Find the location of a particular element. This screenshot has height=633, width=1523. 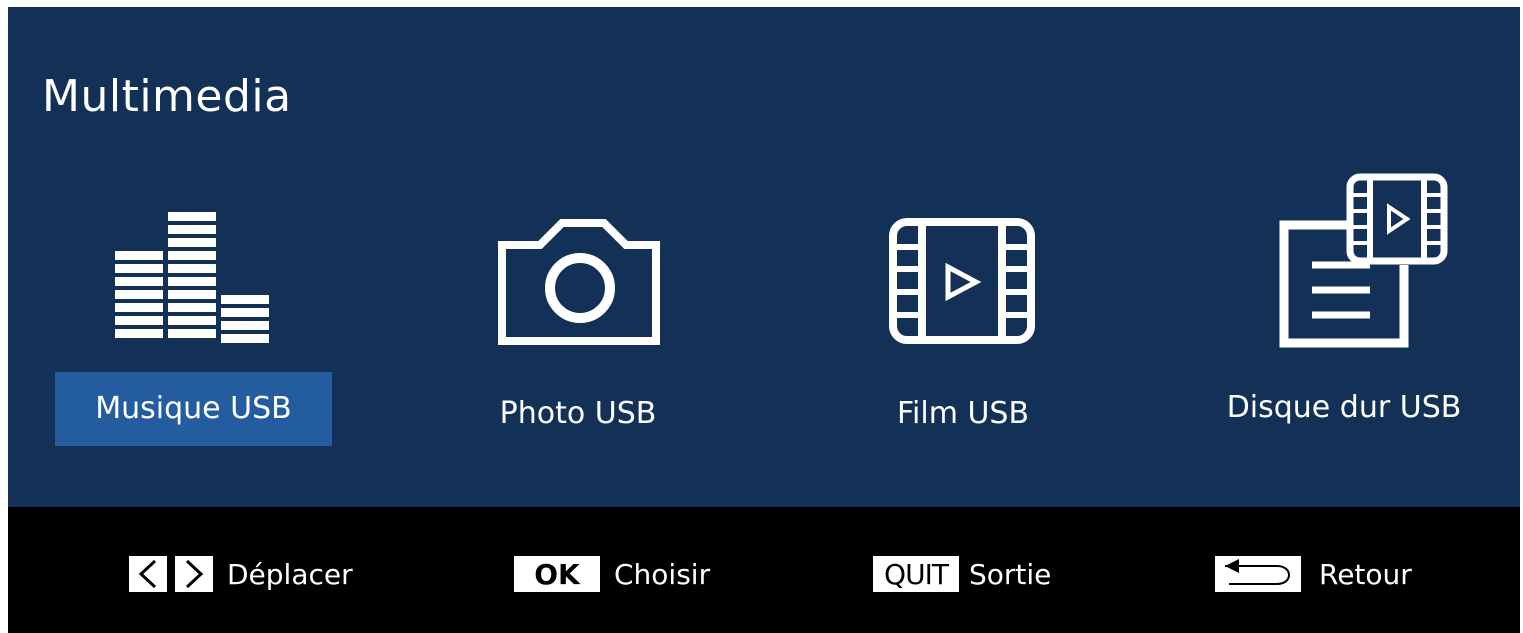

film-icon is located at coordinates (962, 281).